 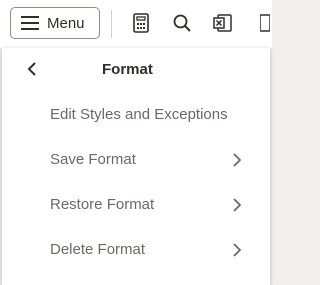 What do you see at coordinates (182, 23) in the screenshot?
I see `search-icon` at bounding box center [182, 23].